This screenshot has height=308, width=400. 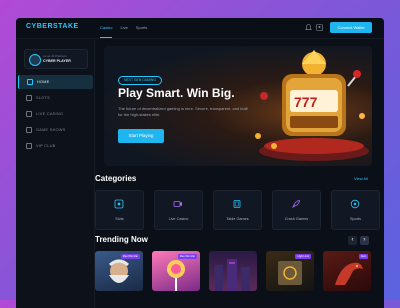 What do you see at coordinates (364, 240) in the screenshot?
I see `chevron-right-icon: ›` at bounding box center [364, 240].